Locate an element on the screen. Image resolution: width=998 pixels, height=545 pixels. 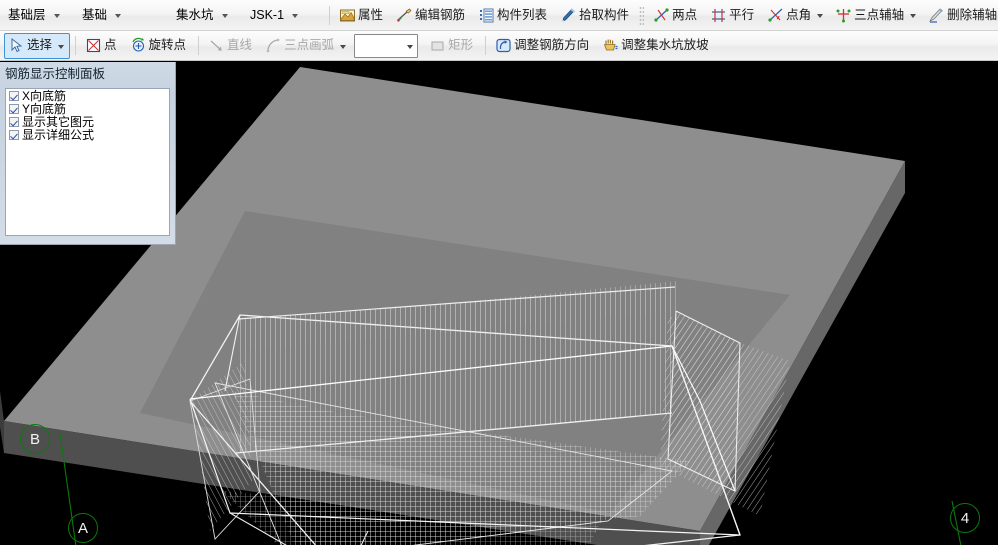
point-tool-icon is located at coordinates (93, 45).